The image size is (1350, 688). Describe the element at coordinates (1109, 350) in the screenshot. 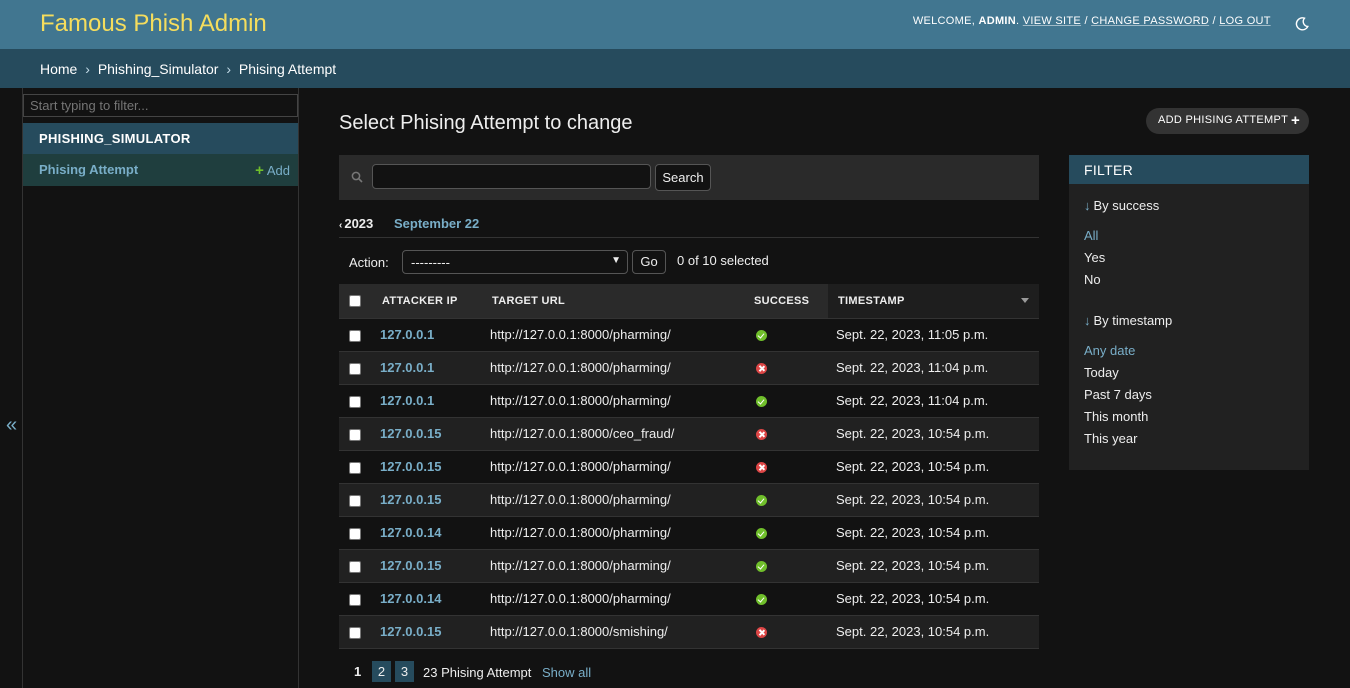

I see `filter-option-any-date: Any date` at that location.